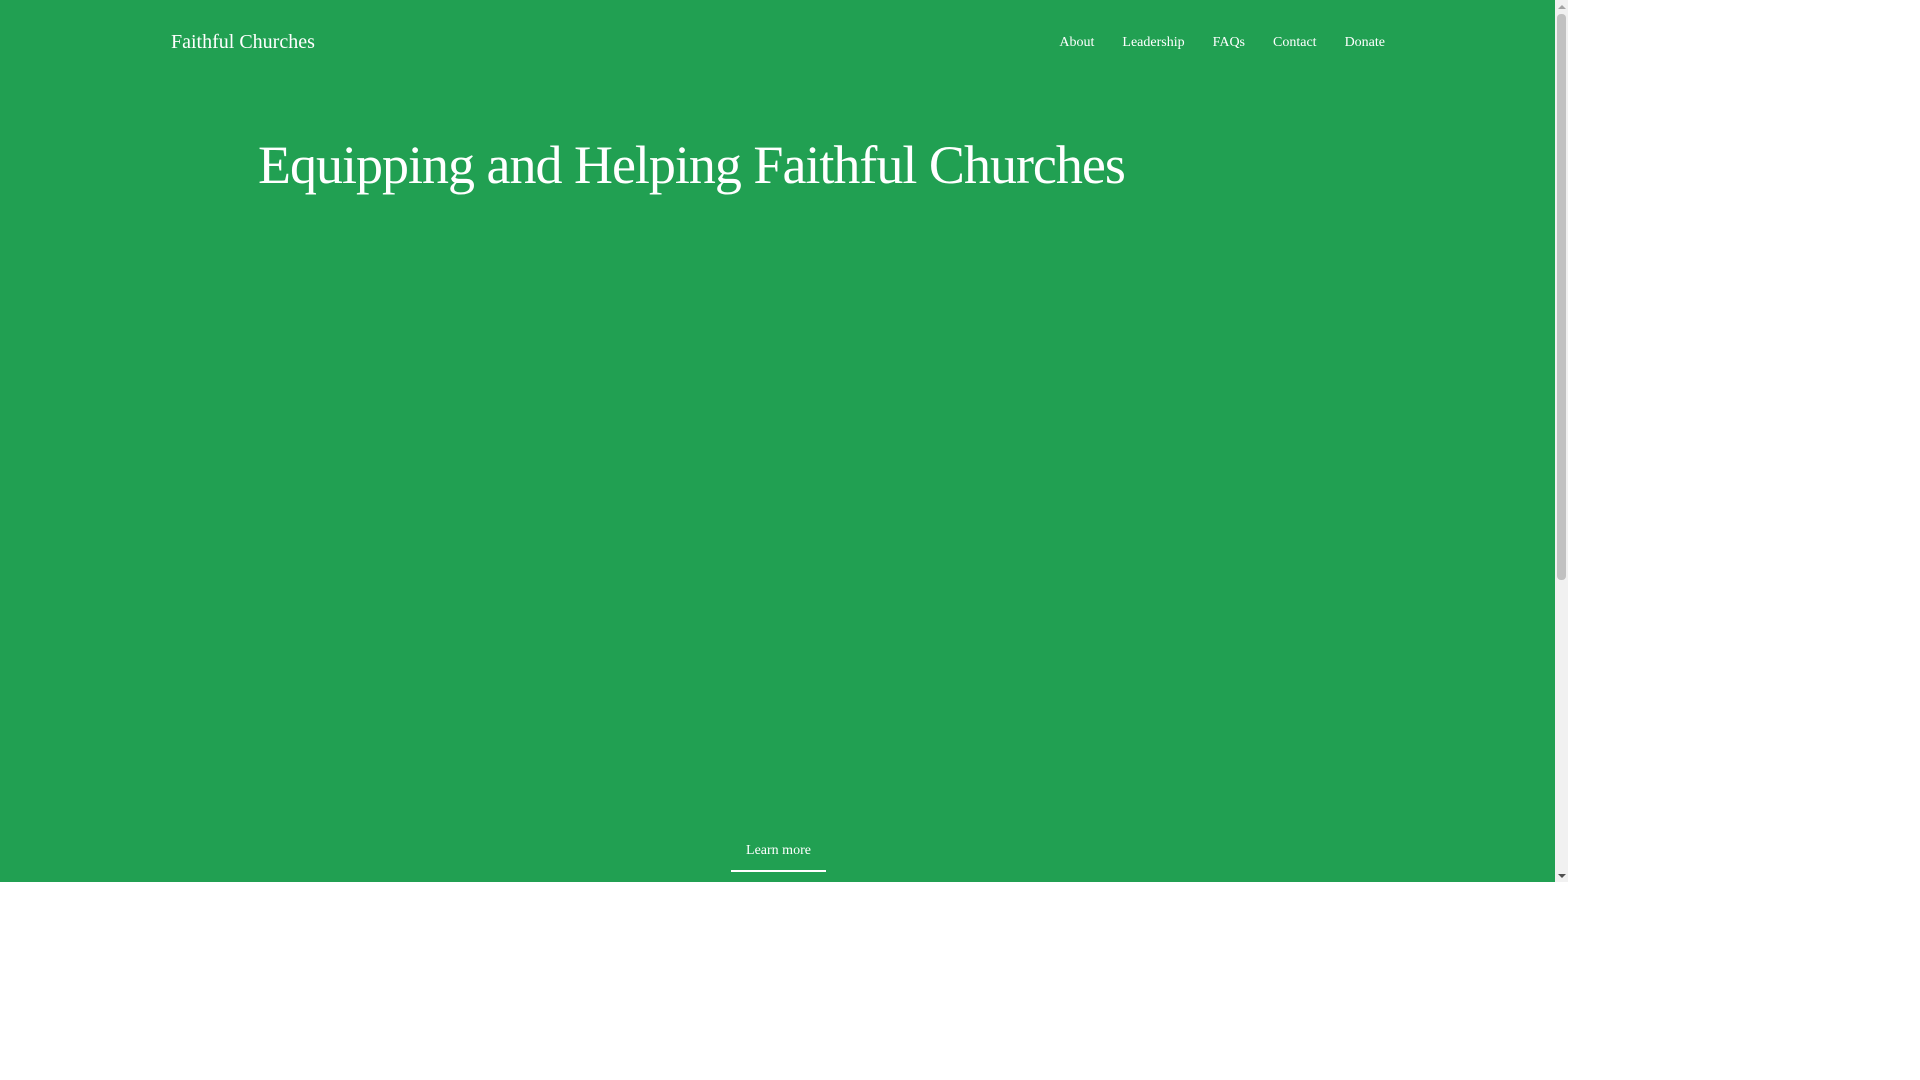 This screenshot has height=1080, width=1920. I want to click on scrollbar-thumb, so click(1561, 297).